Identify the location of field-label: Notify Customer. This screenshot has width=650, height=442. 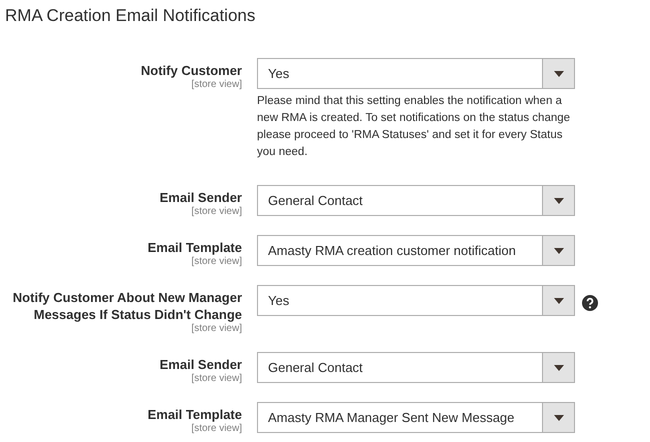
(191, 71).